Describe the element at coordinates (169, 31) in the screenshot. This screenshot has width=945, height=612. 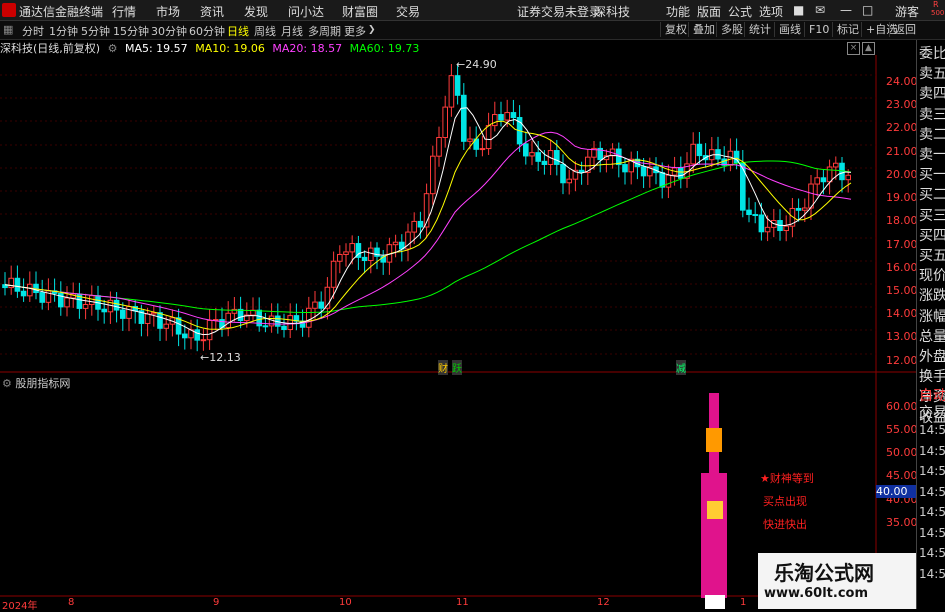
I see `period-30min: 30分钟` at that location.